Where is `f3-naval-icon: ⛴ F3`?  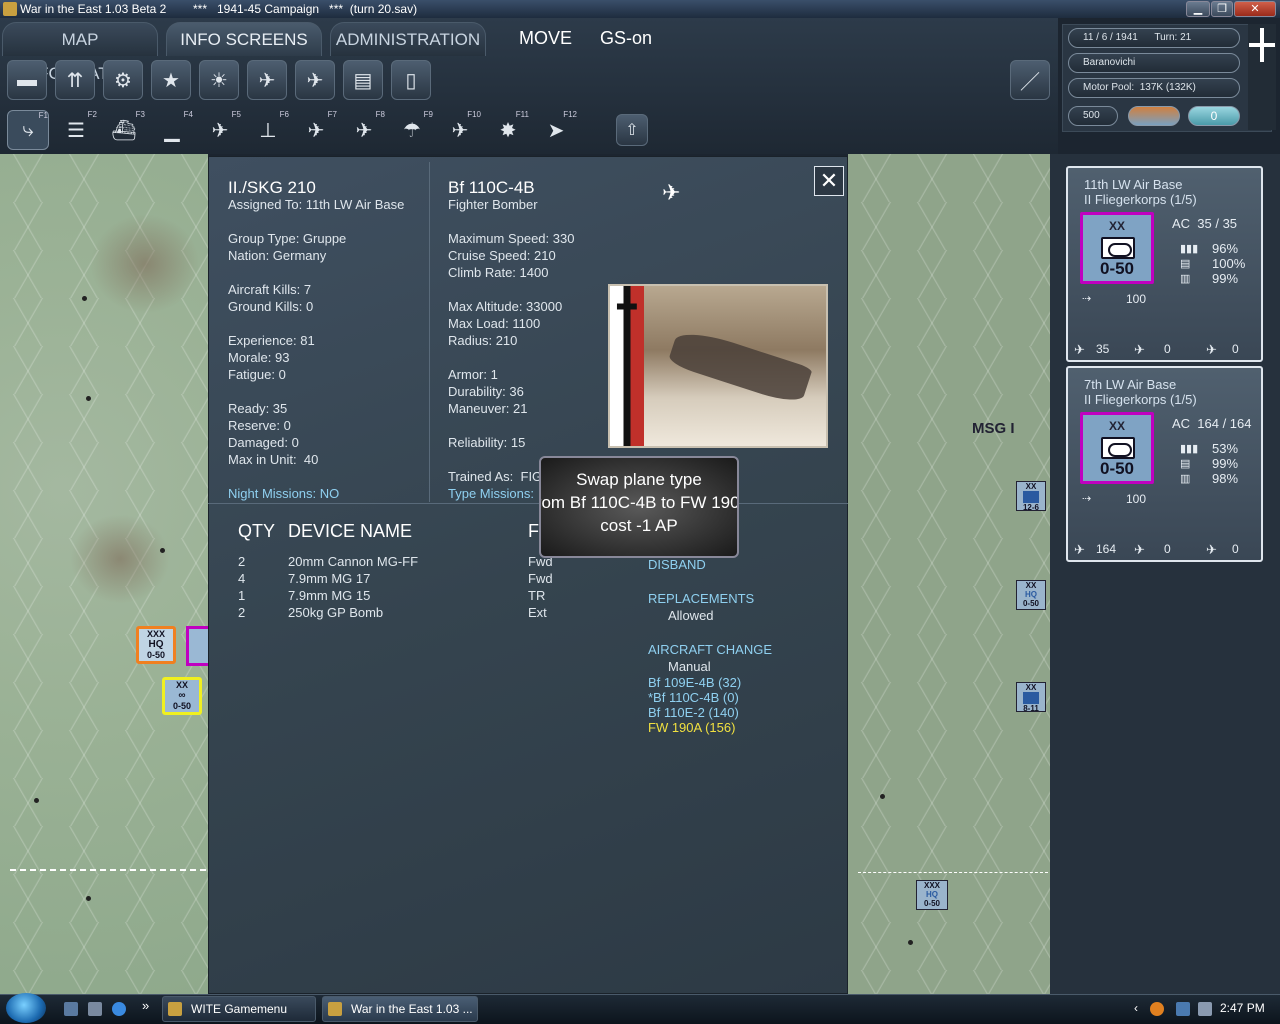 f3-naval-icon: ⛴ F3 is located at coordinates (124, 130).